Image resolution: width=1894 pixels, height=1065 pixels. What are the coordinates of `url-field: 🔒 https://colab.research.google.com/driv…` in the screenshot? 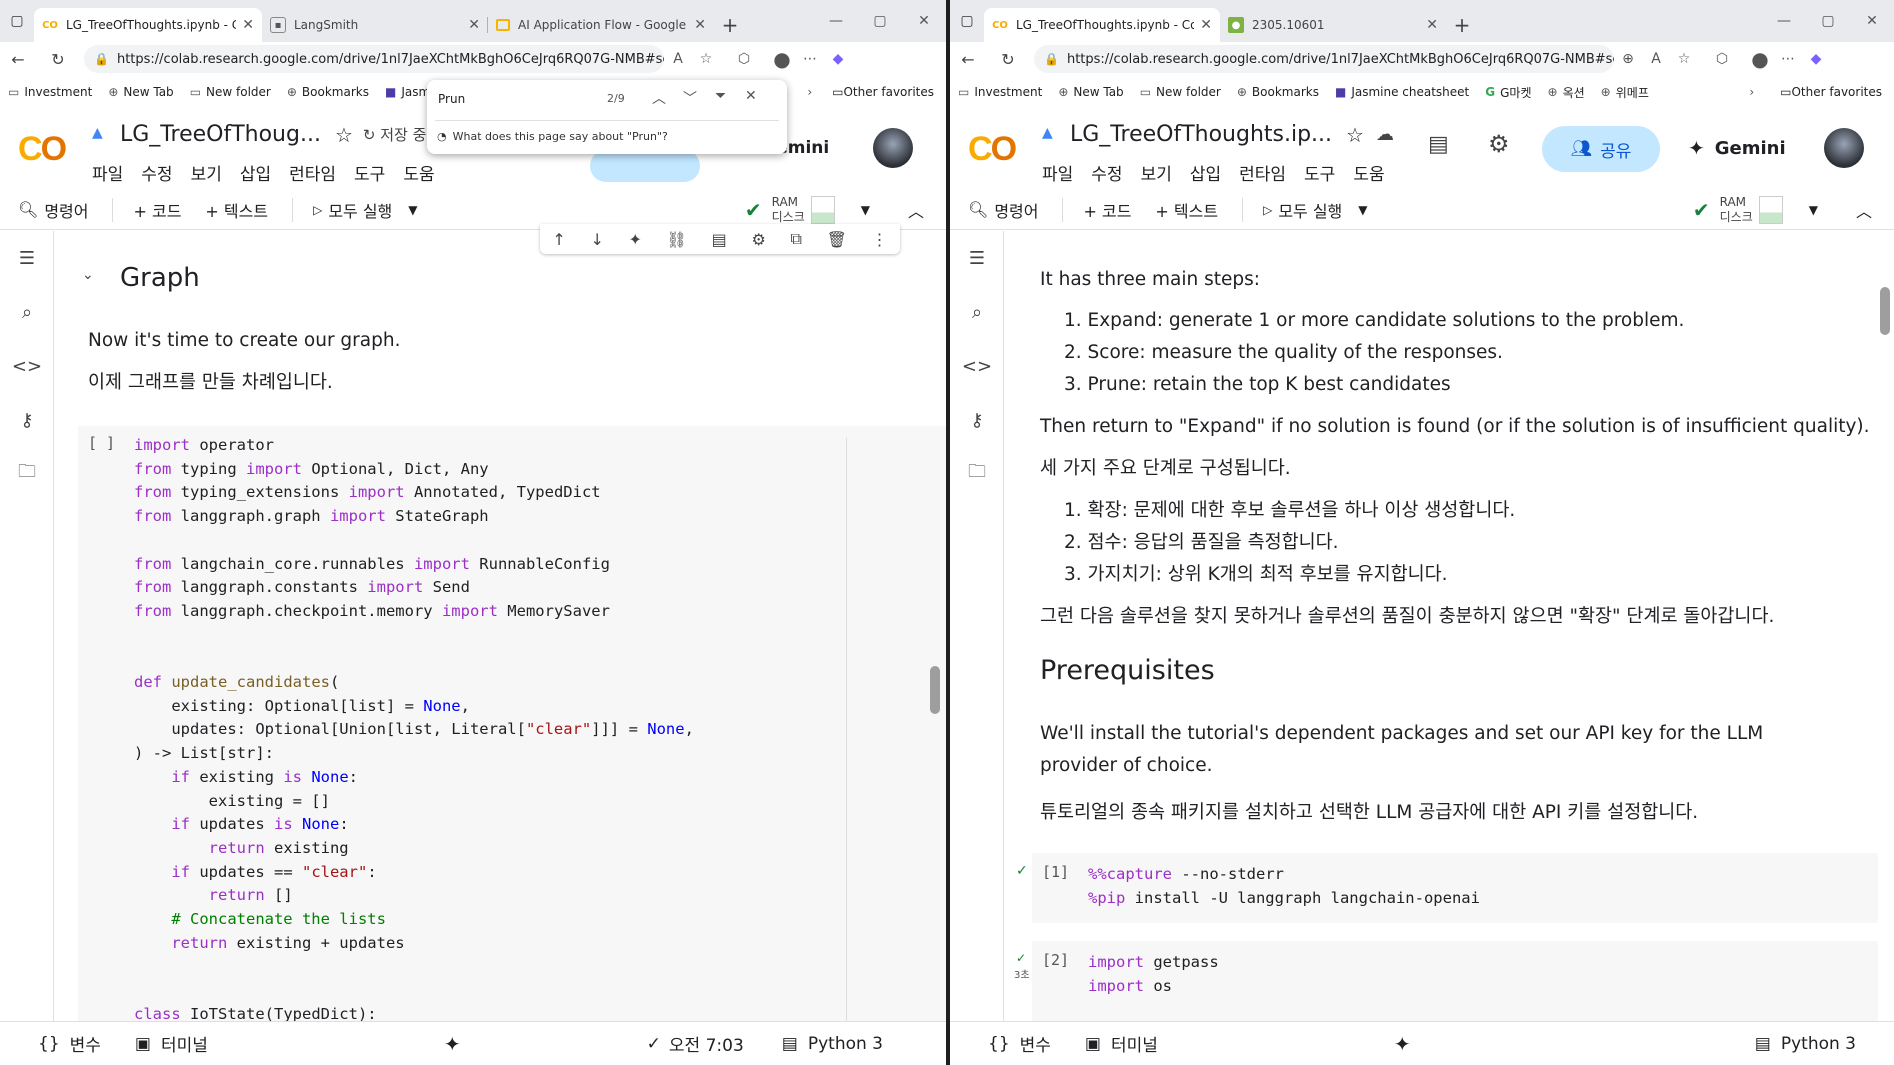 It's located at (1324, 59).